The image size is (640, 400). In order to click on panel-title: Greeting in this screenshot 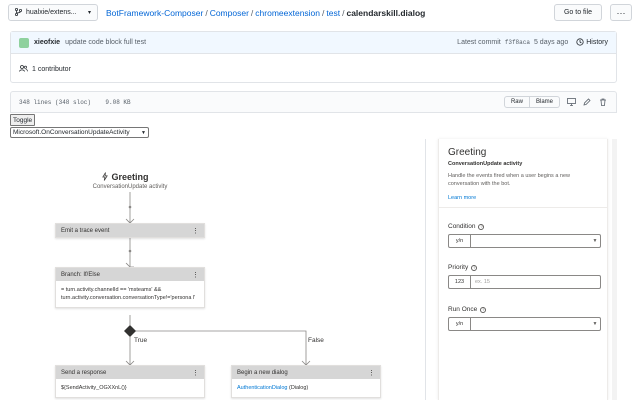, I will do `click(523, 152)`.